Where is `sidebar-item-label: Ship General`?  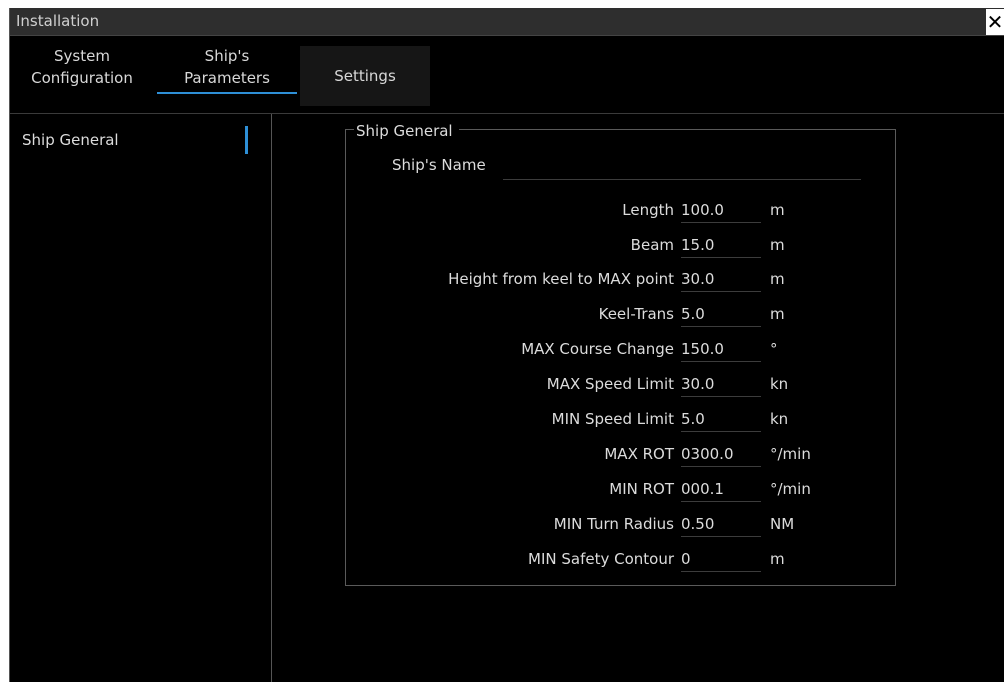
sidebar-item-label: Ship General is located at coordinates (70, 140).